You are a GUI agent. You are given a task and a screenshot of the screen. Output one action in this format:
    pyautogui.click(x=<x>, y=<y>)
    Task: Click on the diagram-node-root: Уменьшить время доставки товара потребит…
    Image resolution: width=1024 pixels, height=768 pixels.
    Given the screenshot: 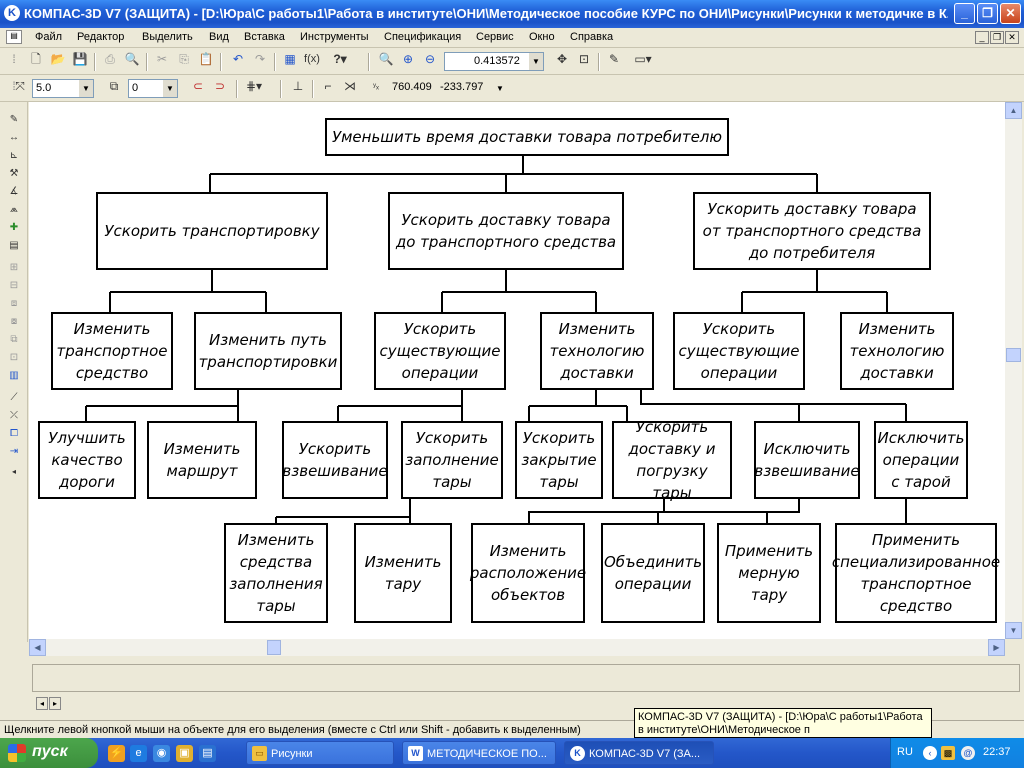 What is the action you would take?
    pyautogui.click(x=527, y=137)
    